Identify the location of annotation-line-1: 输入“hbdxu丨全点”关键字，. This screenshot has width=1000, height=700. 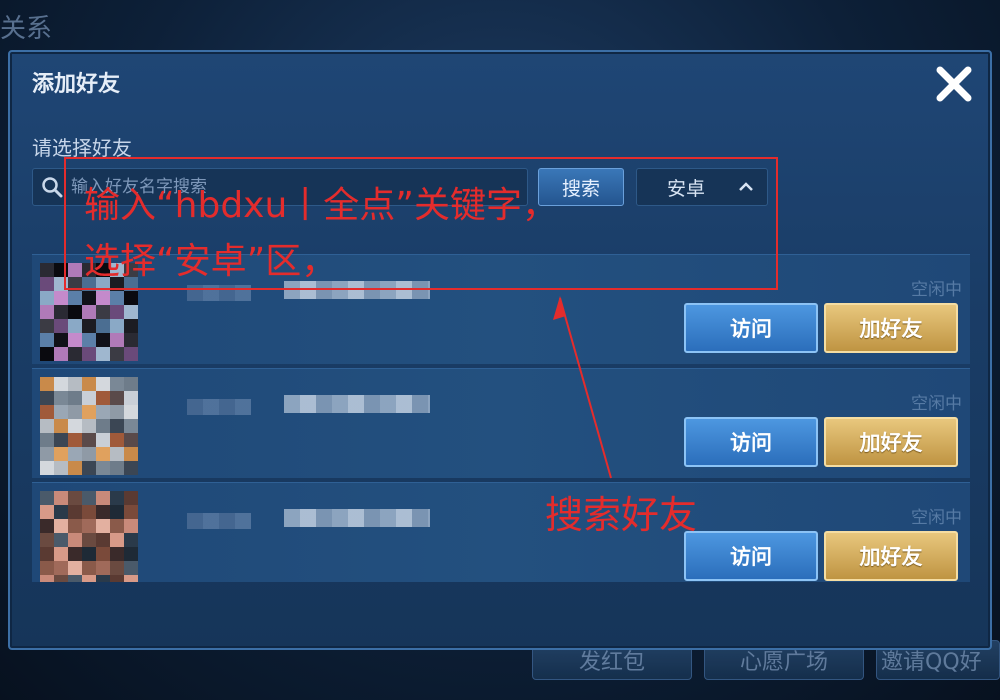
(321, 205).